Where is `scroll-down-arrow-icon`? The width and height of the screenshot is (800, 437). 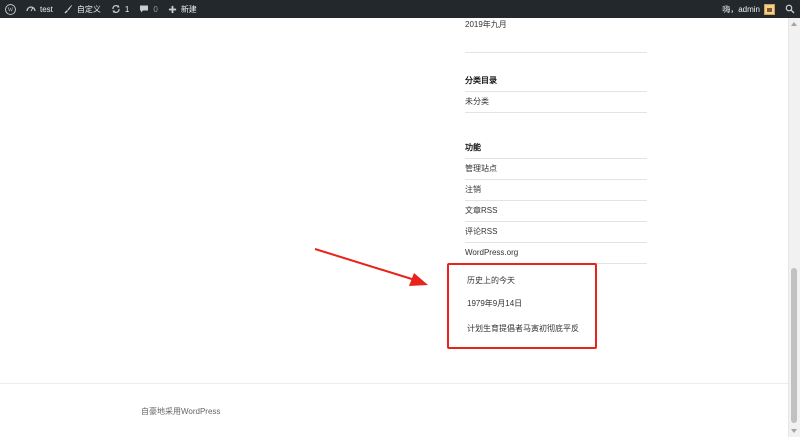
scroll-down-arrow-icon is located at coordinates (794, 431).